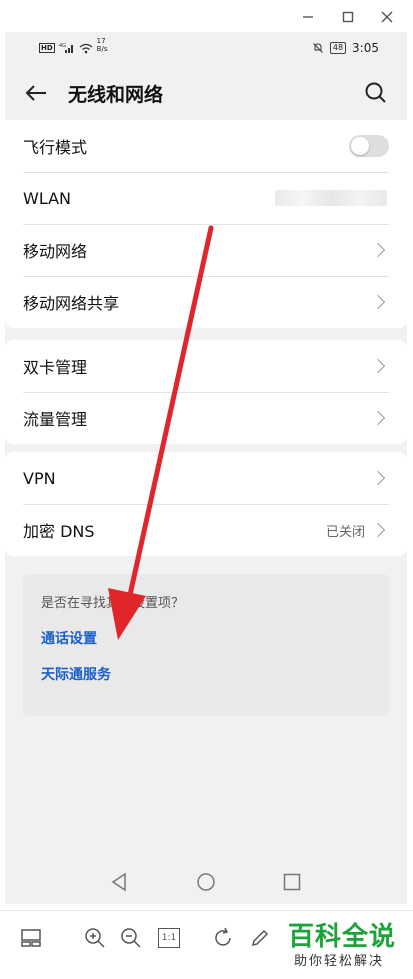  What do you see at coordinates (113, 603) in the screenshot?
I see `suggestion-question: 是否在寻找其他设置项？` at bounding box center [113, 603].